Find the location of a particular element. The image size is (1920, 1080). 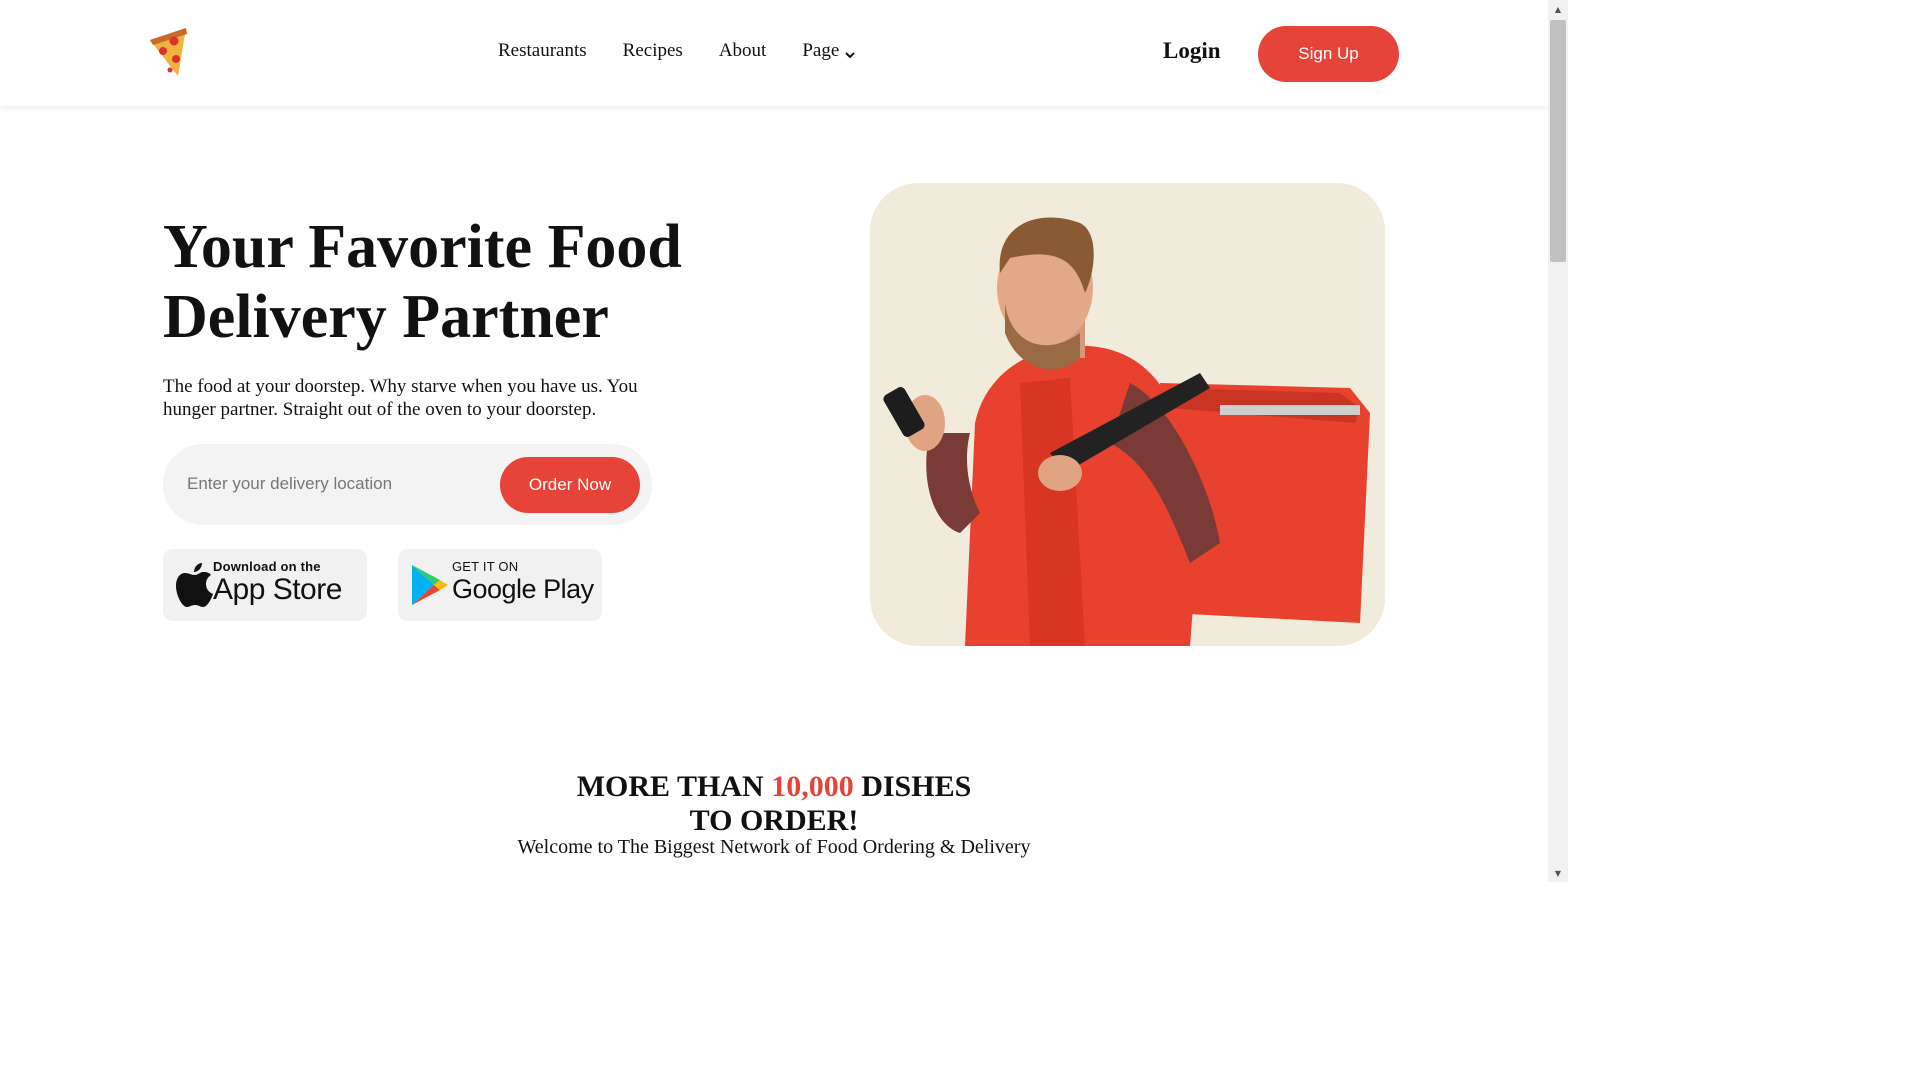

dishes-heading-line1: MORE THAN 10,000 DISHES is located at coordinates (774, 787).